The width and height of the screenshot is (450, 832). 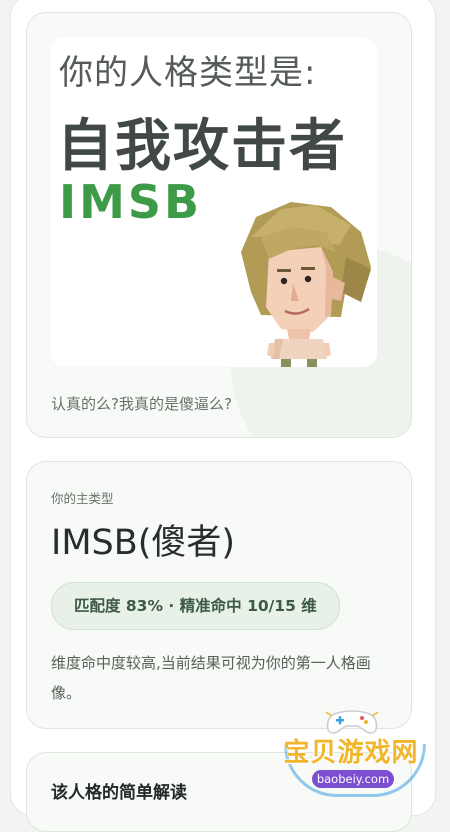 What do you see at coordinates (195, 606) in the screenshot?
I see `match-score-badge: 匹配度 83% · 精准命中 10/15 维` at bounding box center [195, 606].